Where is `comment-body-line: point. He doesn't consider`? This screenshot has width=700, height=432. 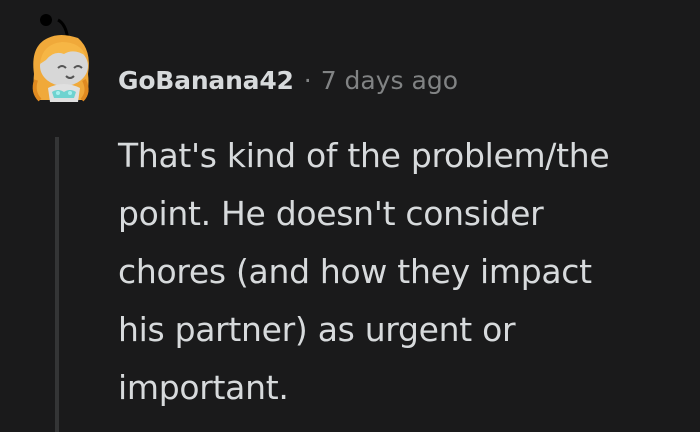
comment-body-line: point. He doesn't consider is located at coordinates (331, 213).